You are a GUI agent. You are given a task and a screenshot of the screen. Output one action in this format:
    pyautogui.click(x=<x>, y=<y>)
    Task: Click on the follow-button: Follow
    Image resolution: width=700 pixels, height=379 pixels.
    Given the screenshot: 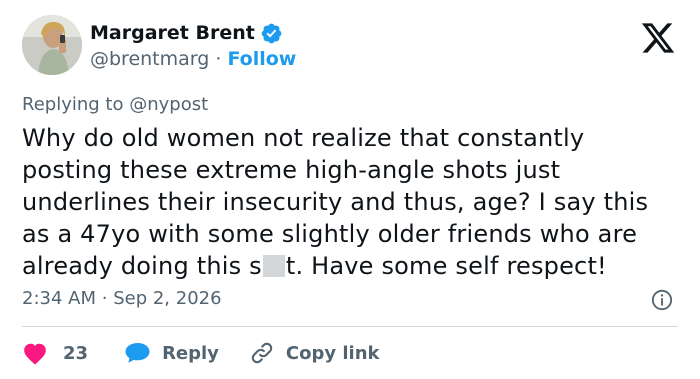 What is the action you would take?
    pyautogui.click(x=261, y=59)
    